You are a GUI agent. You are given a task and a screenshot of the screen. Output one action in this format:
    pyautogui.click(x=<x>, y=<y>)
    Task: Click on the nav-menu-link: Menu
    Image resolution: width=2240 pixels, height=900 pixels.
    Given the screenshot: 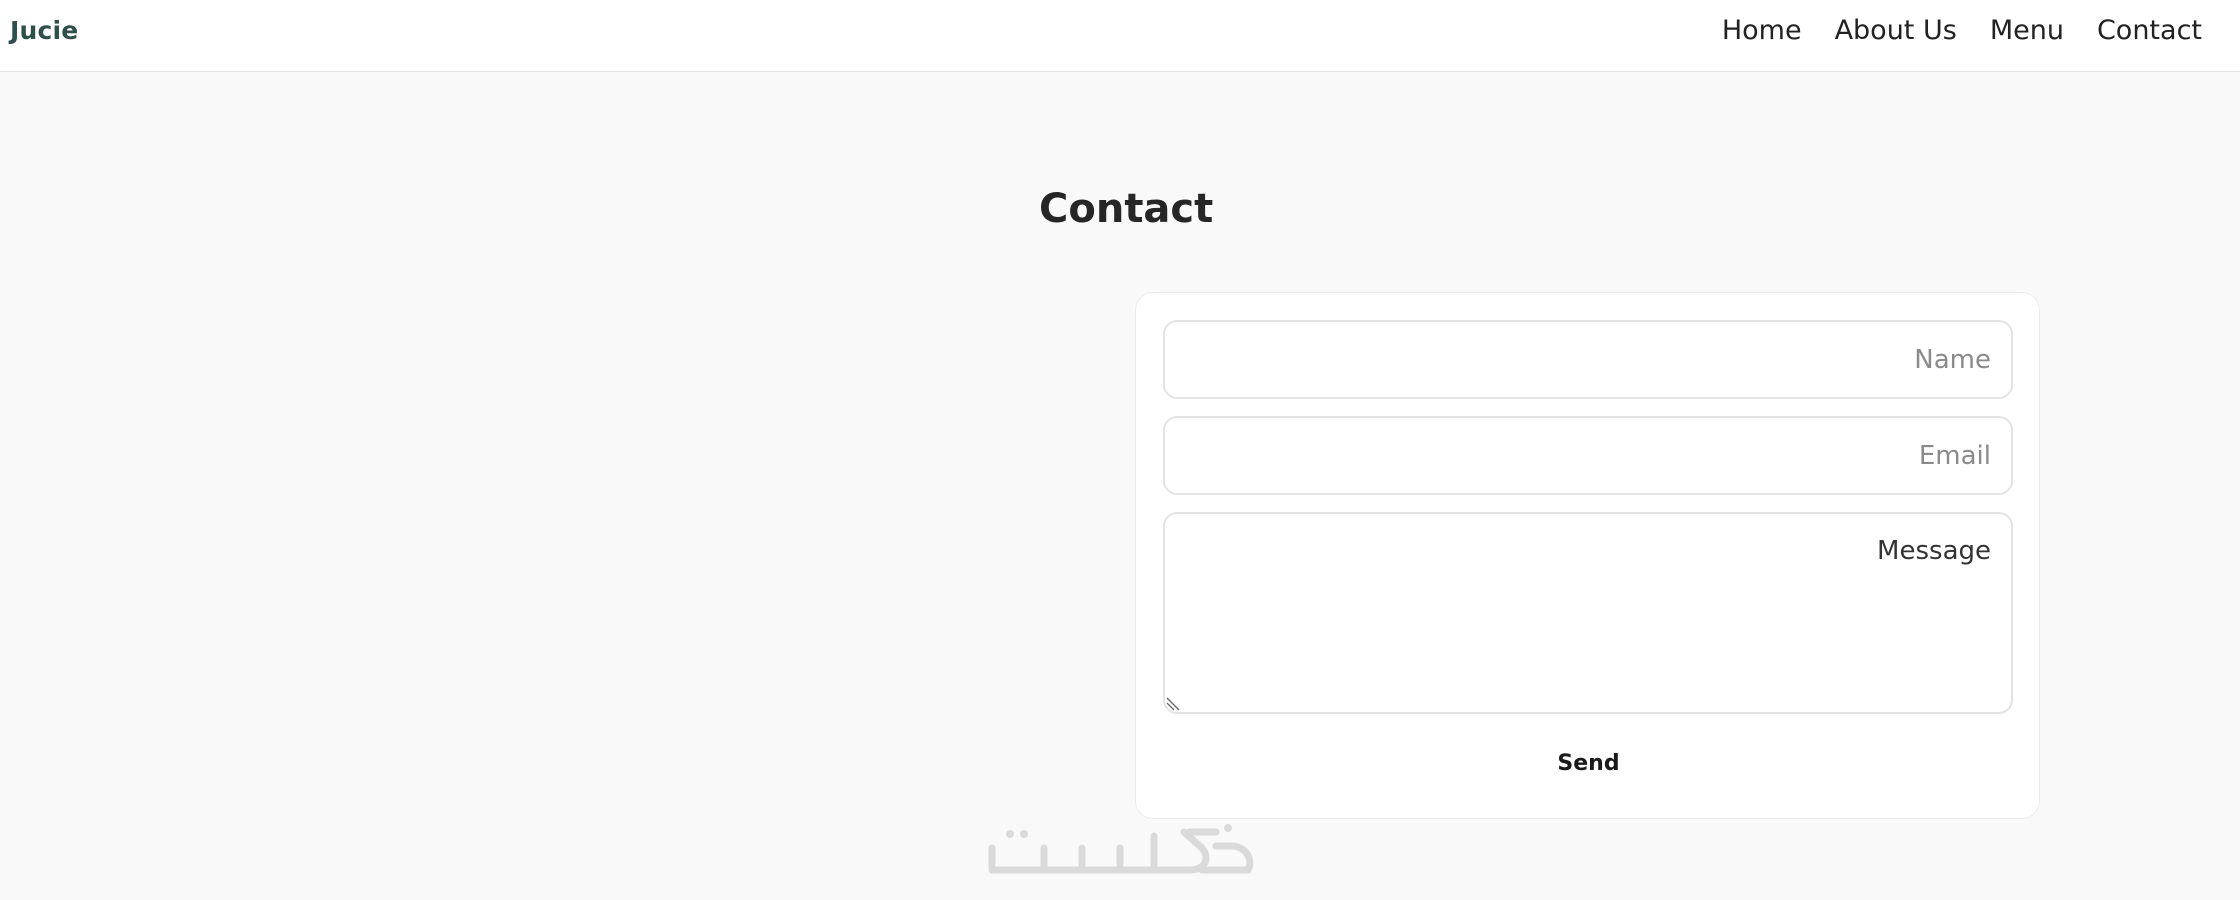 What is the action you would take?
    pyautogui.click(x=2027, y=31)
    